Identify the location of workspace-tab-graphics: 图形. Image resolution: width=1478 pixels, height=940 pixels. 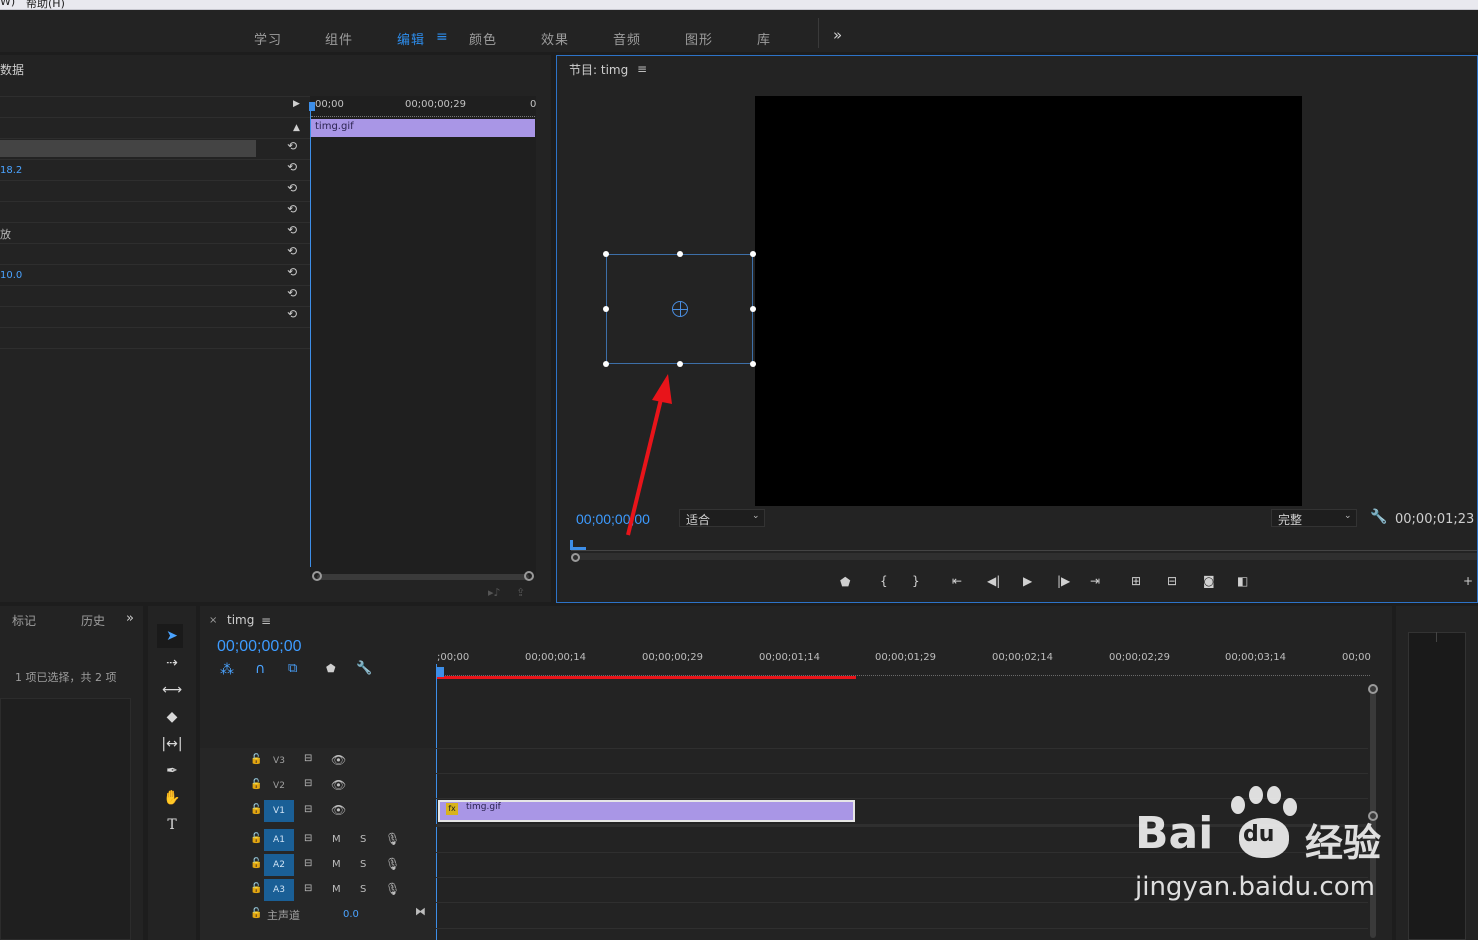
(699, 38).